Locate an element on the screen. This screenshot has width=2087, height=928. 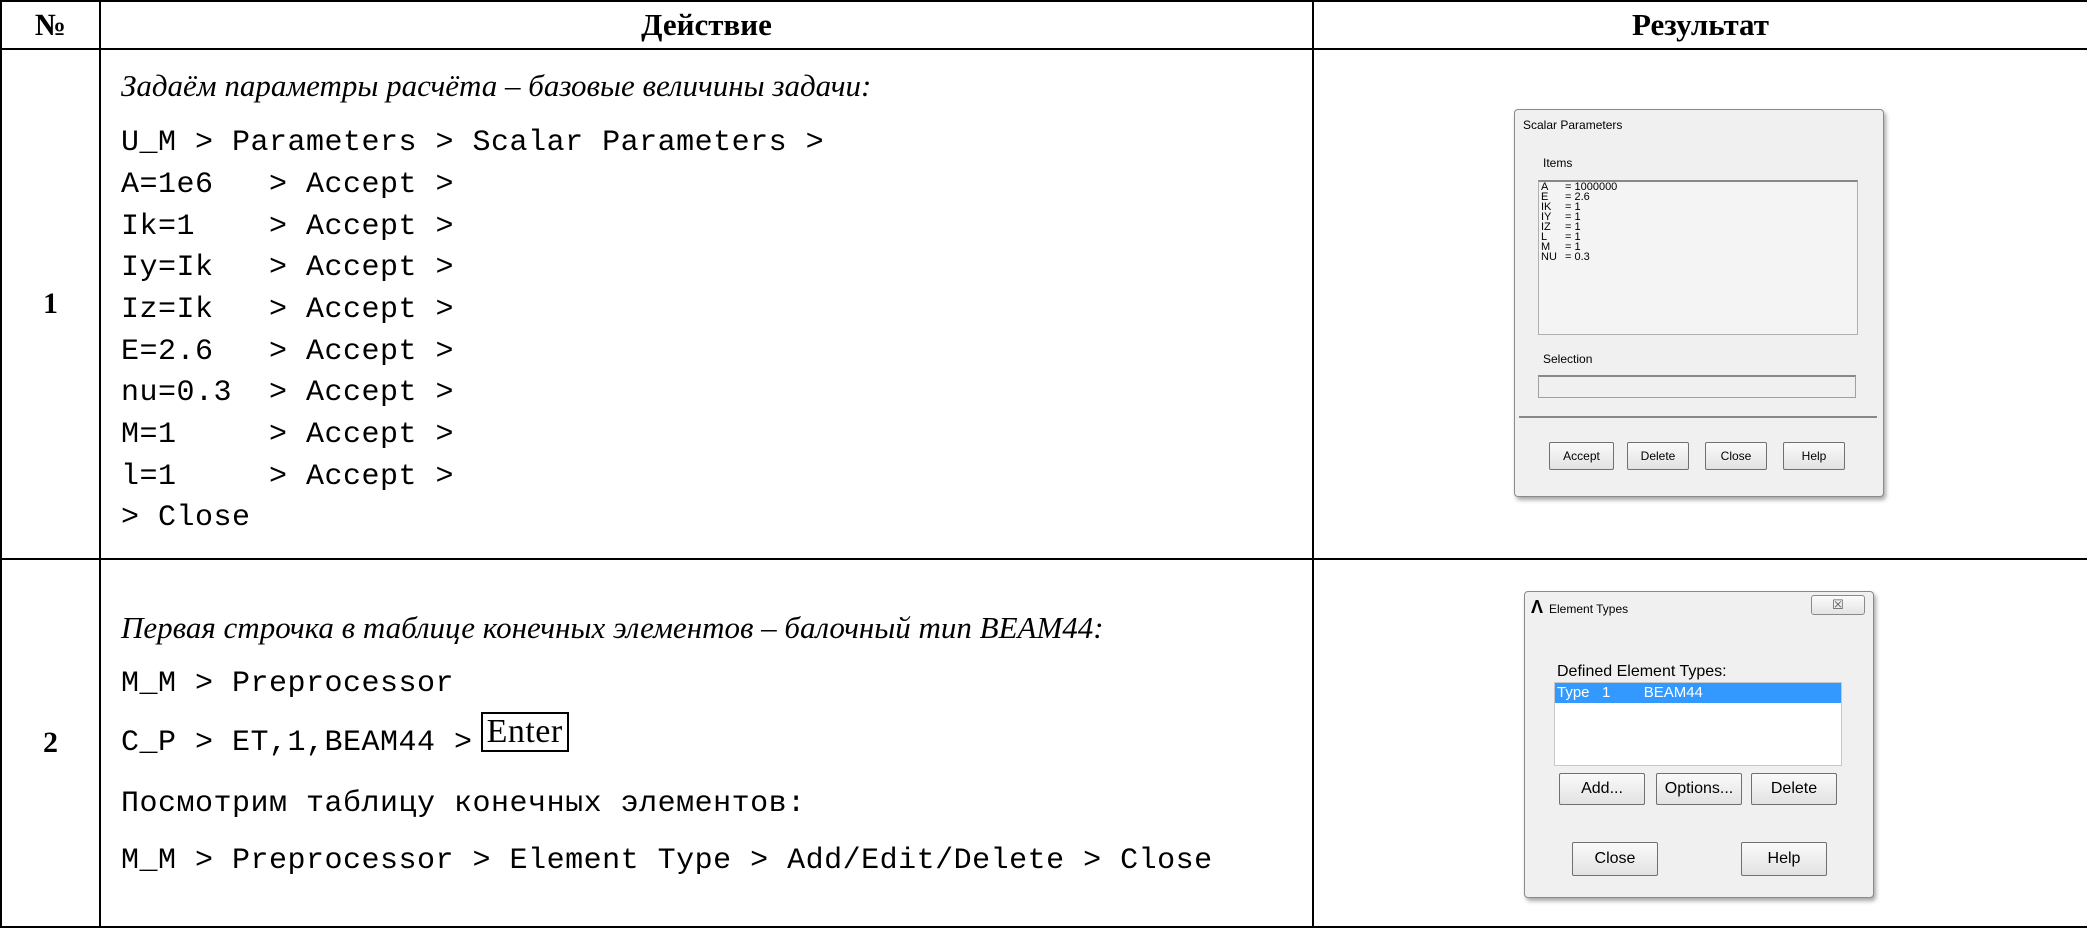
command-line: Iz=Ik > Accept > is located at coordinates (288, 310).